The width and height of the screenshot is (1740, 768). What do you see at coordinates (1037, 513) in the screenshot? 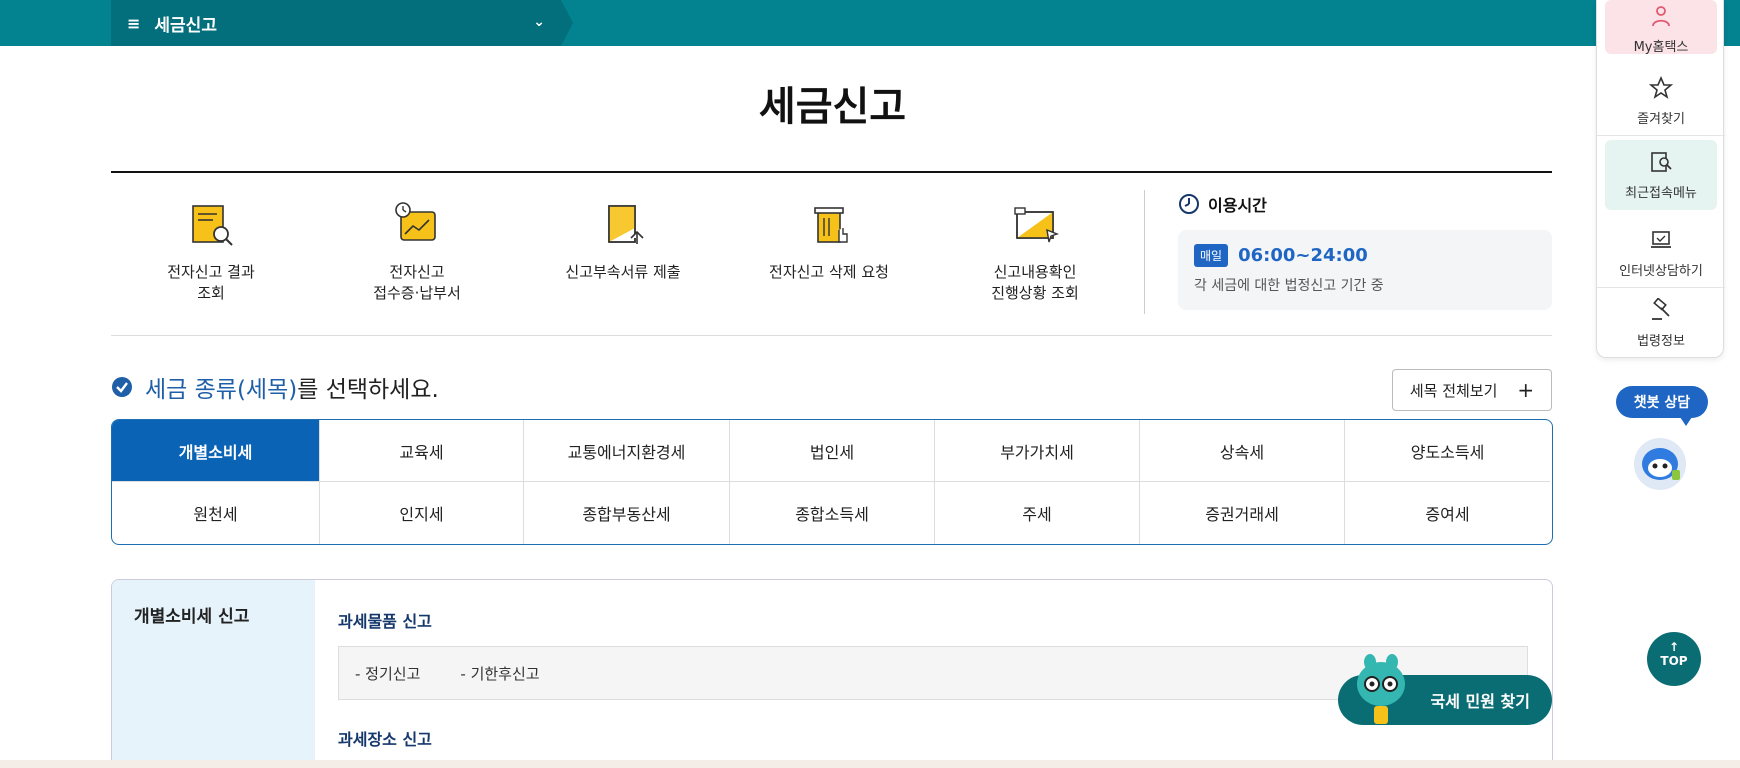
I see `tax-tab-주세: 주세` at bounding box center [1037, 513].